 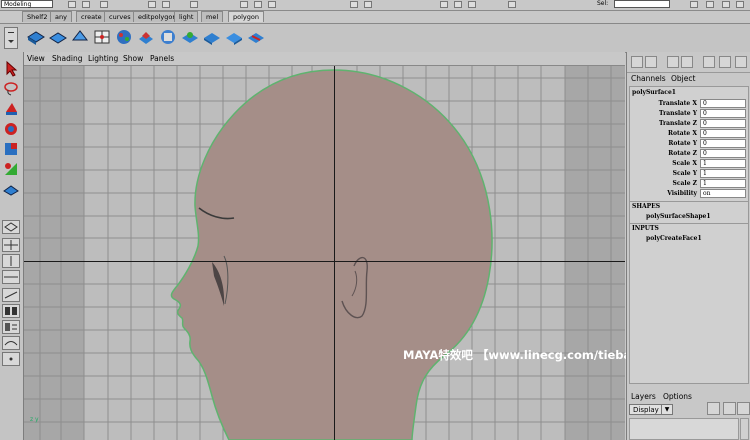 What do you see at coordinates (725, 62) in the screenshot?
I see `channel-layer-split-icon` at bounding box center [725, 62].